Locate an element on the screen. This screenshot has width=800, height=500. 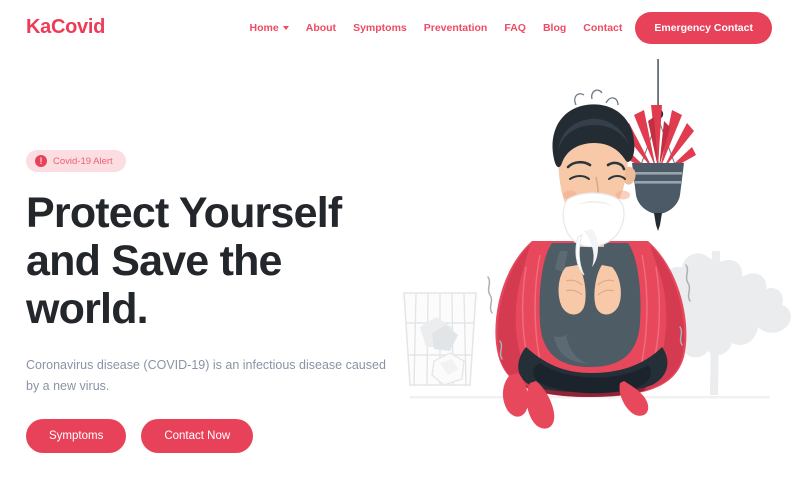
page-title: Protect Yourself and Save the world. is located at coordinates (184, 261).